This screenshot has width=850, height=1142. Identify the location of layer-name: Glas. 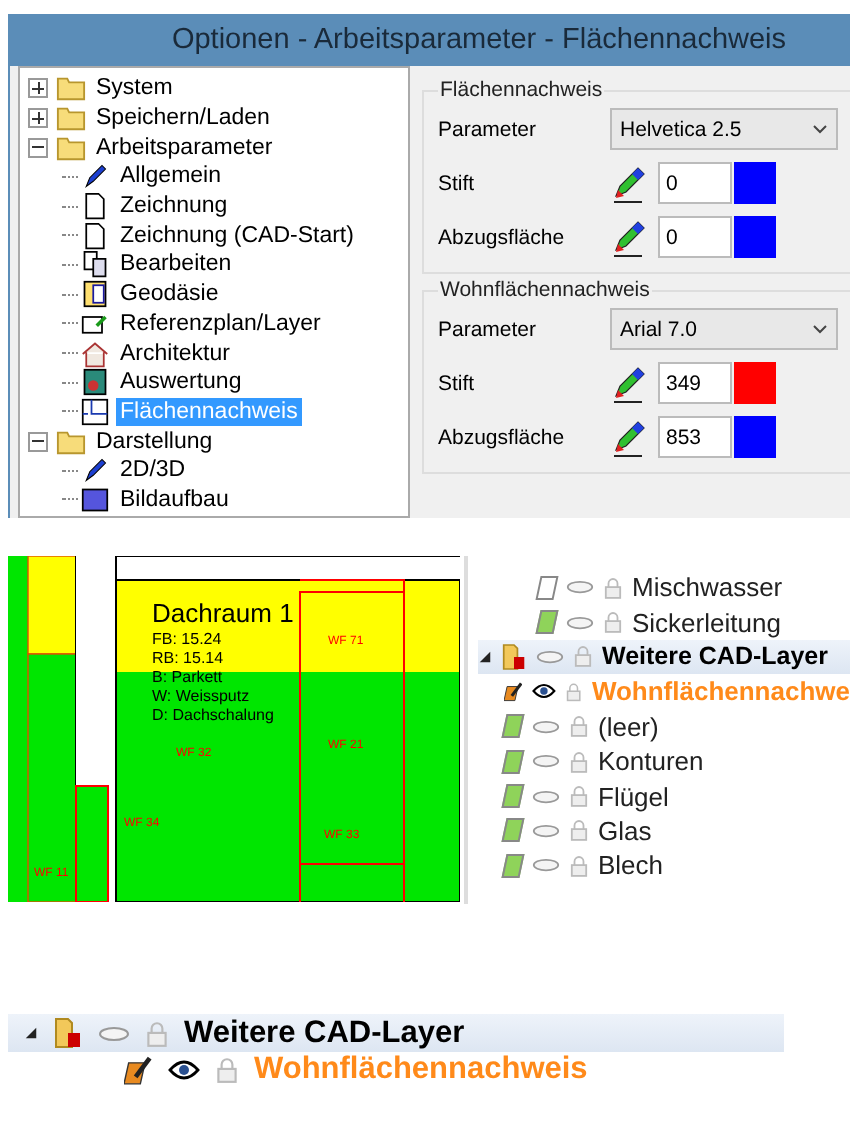
(625, 830).